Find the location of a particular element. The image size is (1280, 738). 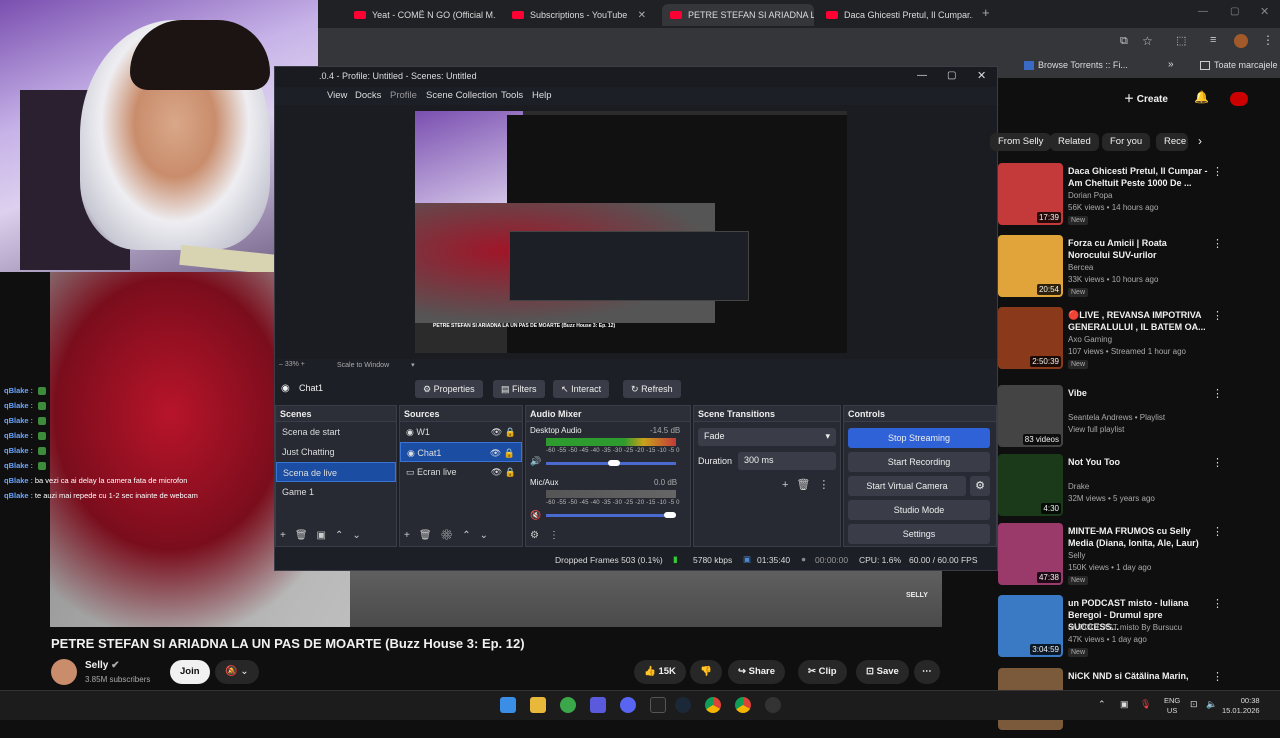

star-icon: ☆ is located at coordinates (1147, 41).